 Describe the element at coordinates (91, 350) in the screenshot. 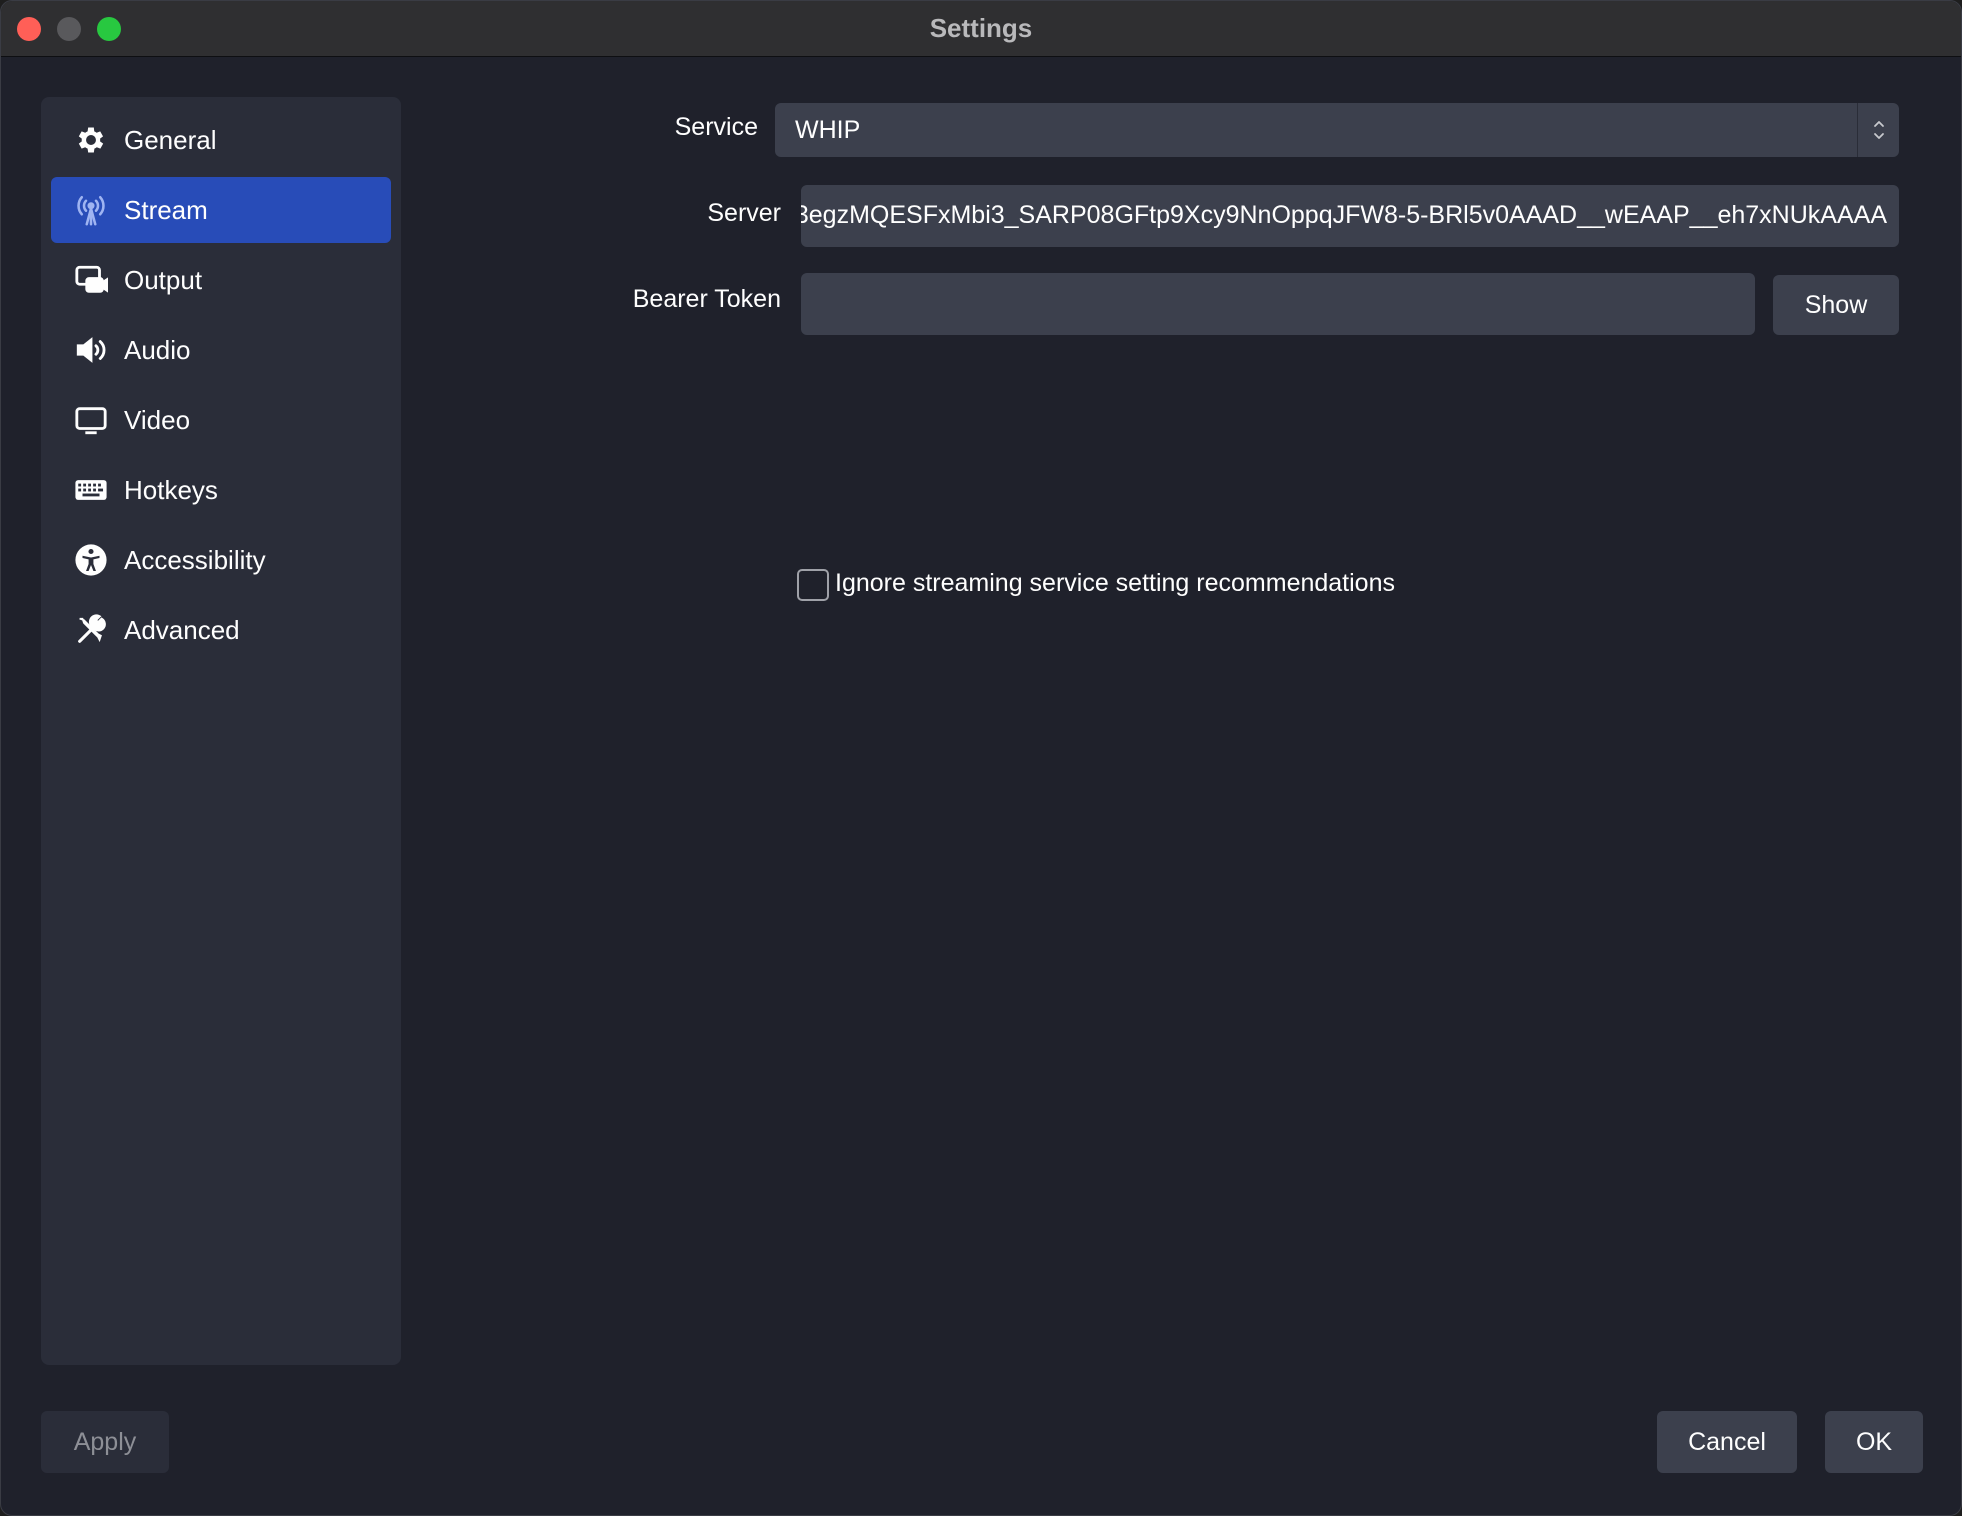

I see `speaker-icon` at that location.